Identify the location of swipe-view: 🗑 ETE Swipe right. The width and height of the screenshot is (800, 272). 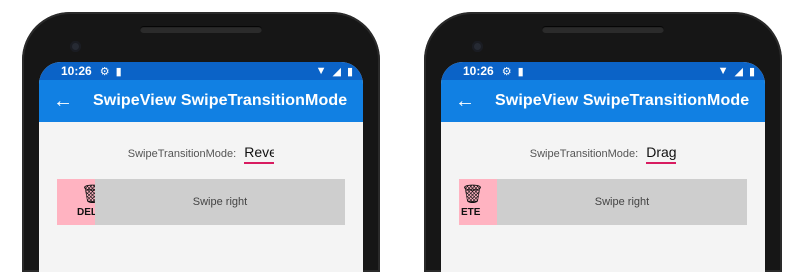
(603, 202).